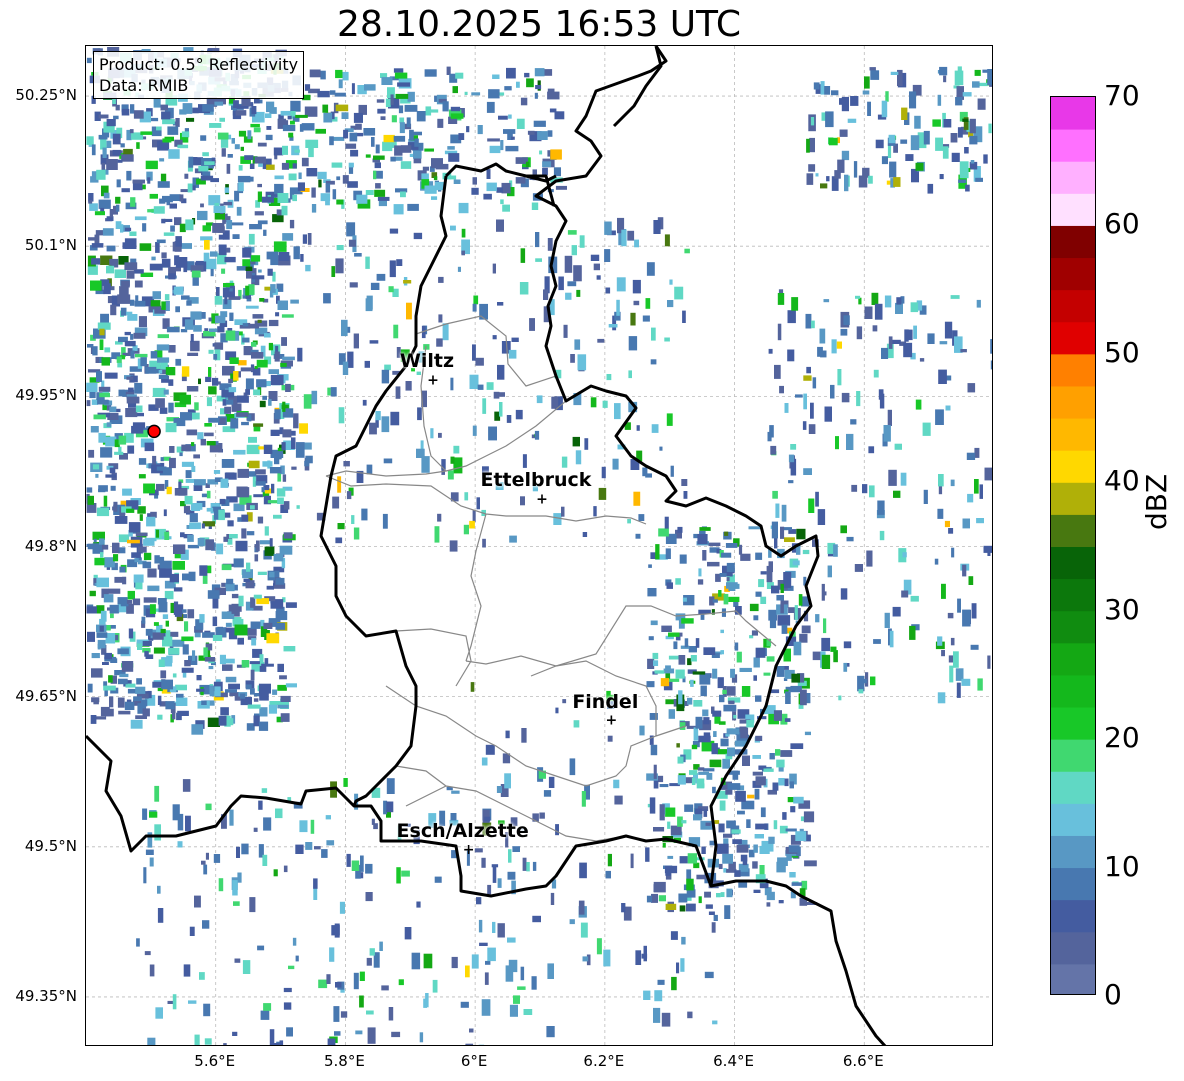  Describe the element at coordinates (542, 499) in the screenshot. I see `city-marker-plus: +` at that location.